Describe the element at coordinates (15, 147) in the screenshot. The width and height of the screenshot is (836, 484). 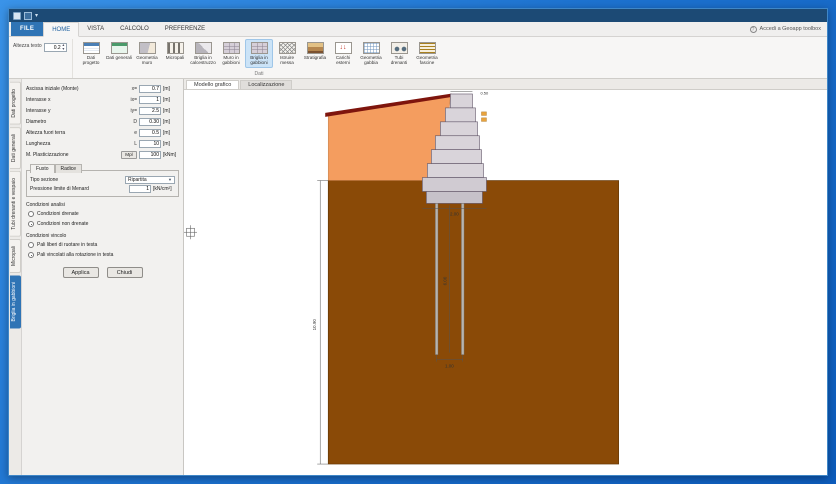
I see `side-tab-dati-generali: Dati generali` at that location.